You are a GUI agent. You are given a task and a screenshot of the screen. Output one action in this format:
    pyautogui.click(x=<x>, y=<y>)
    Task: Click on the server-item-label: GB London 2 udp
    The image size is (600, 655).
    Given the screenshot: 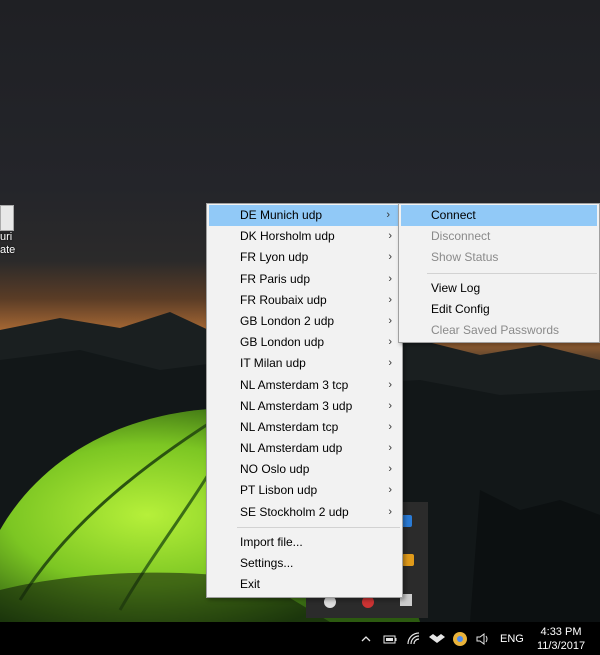 What is the action you would take?
    pyautogui.click(x=287, y=320)
    